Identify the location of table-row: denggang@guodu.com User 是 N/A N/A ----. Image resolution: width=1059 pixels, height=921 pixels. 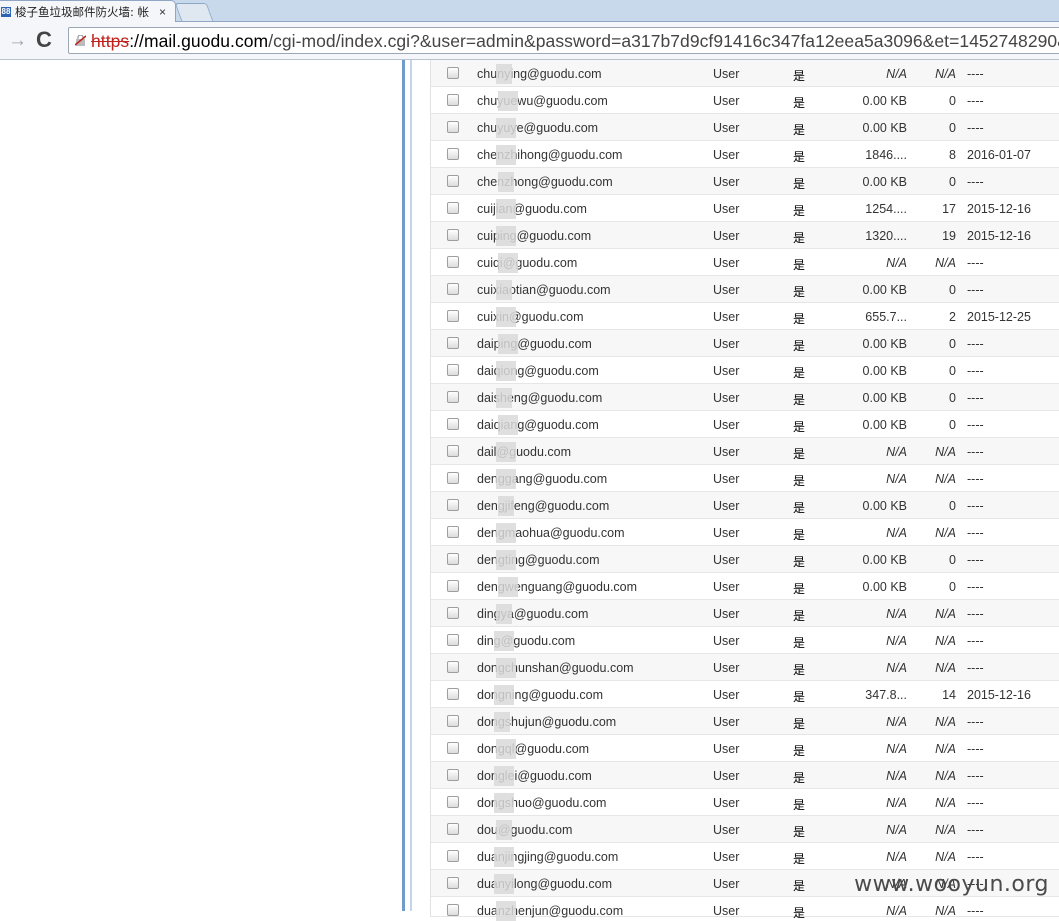
(745, 478).